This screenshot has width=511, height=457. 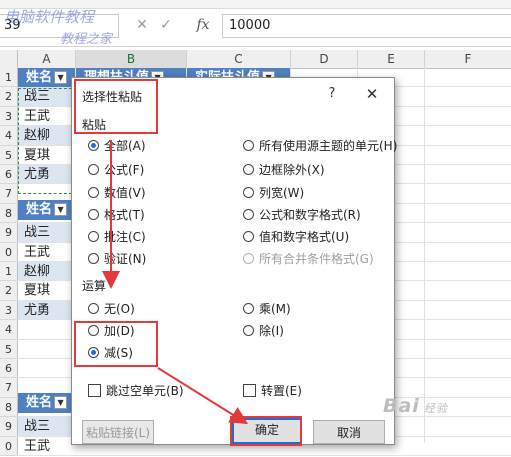 I want to click on baidu-watermark: Bai 经验, so click(x=415, y=406).